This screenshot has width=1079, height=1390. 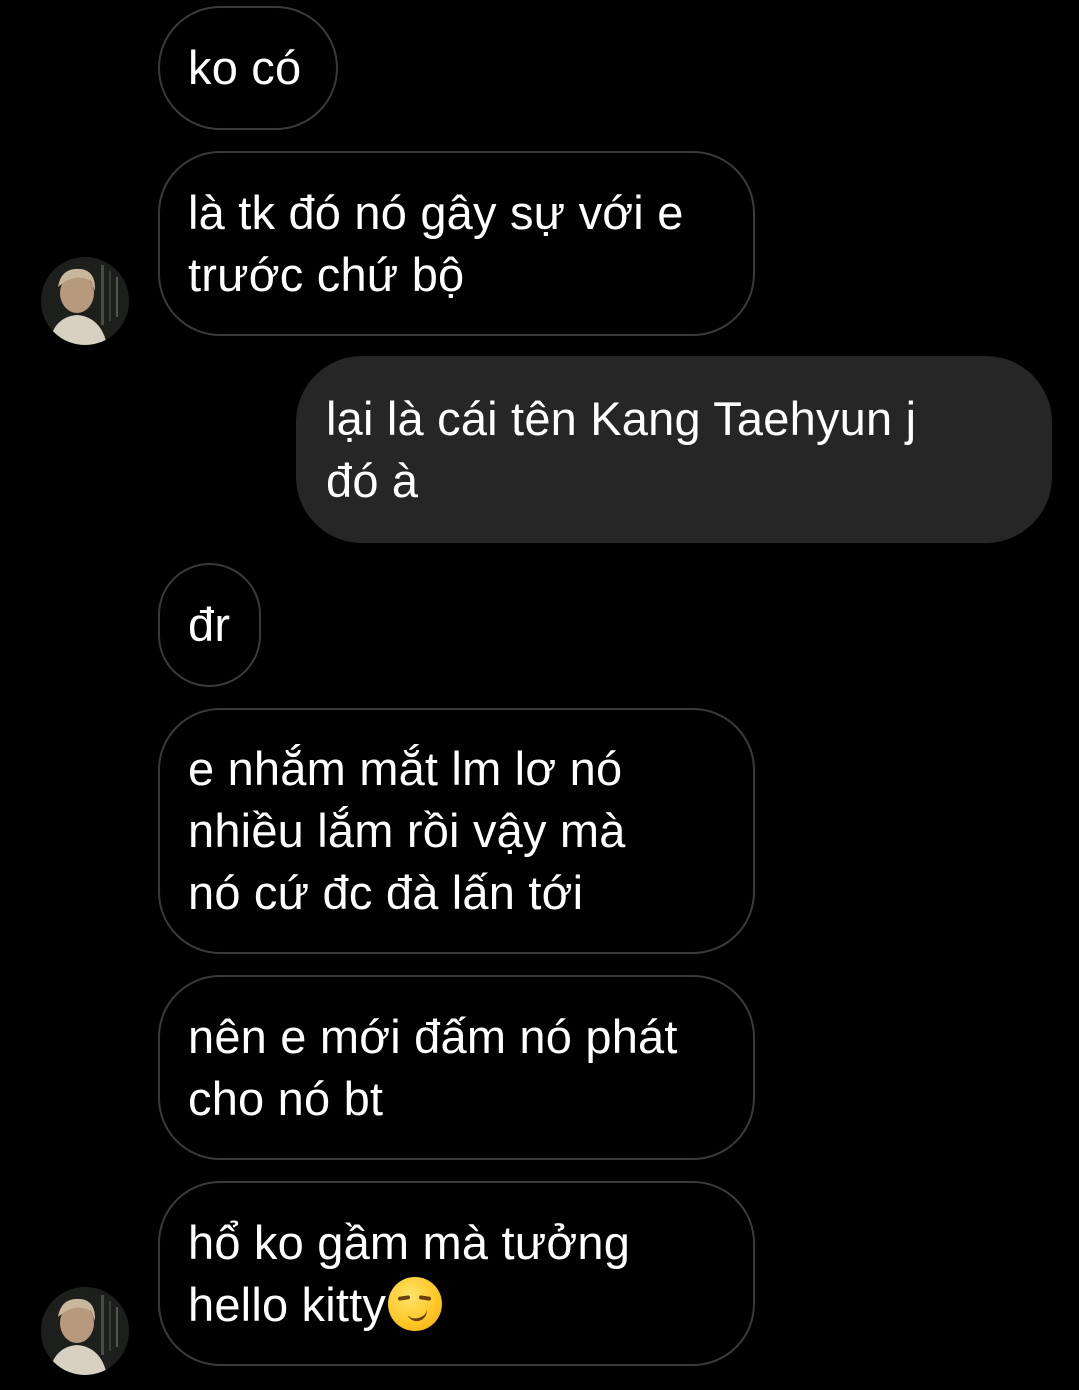 I want to click on message-bubble-outgoing: lại là cái tên Kang Taehyun j đó à, so click(x=674, y=449).